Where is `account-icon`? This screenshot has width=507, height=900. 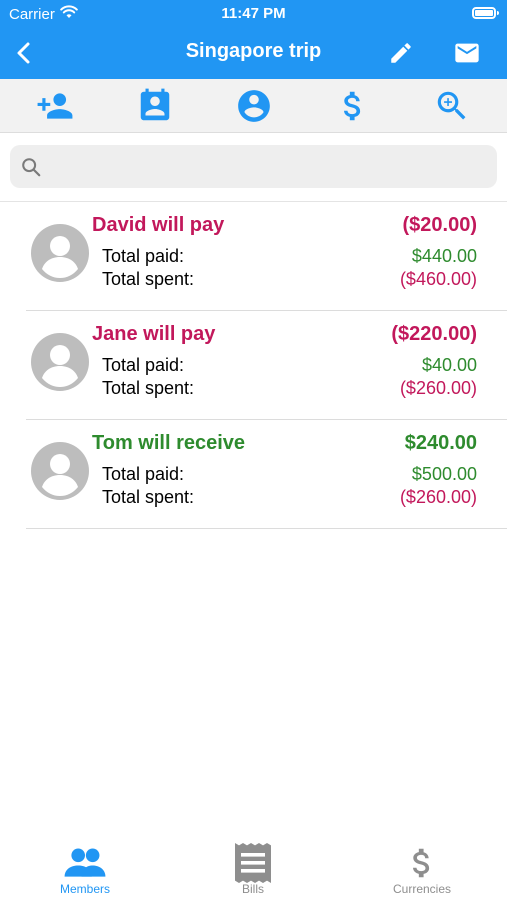 account-icon is located at coordinates (254, 106).